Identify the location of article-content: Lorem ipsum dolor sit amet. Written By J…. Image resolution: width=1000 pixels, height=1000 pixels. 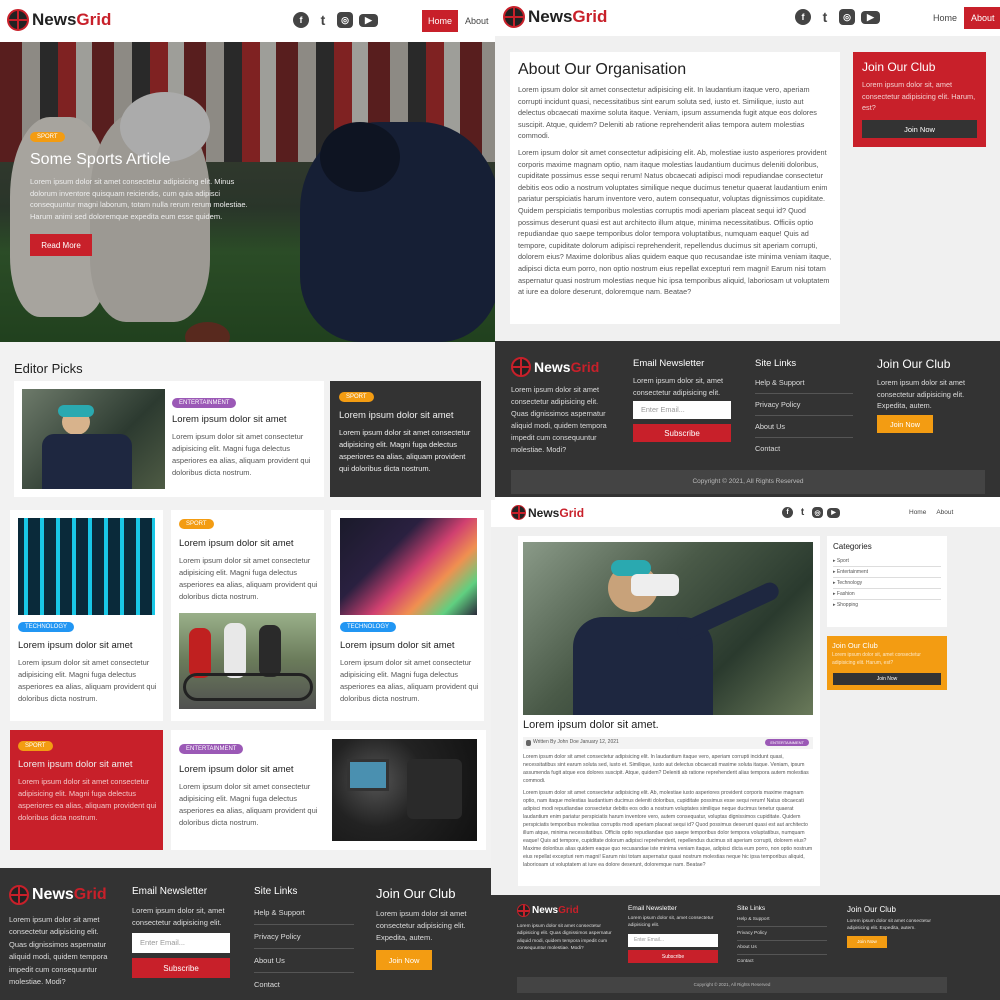
(669, 711).